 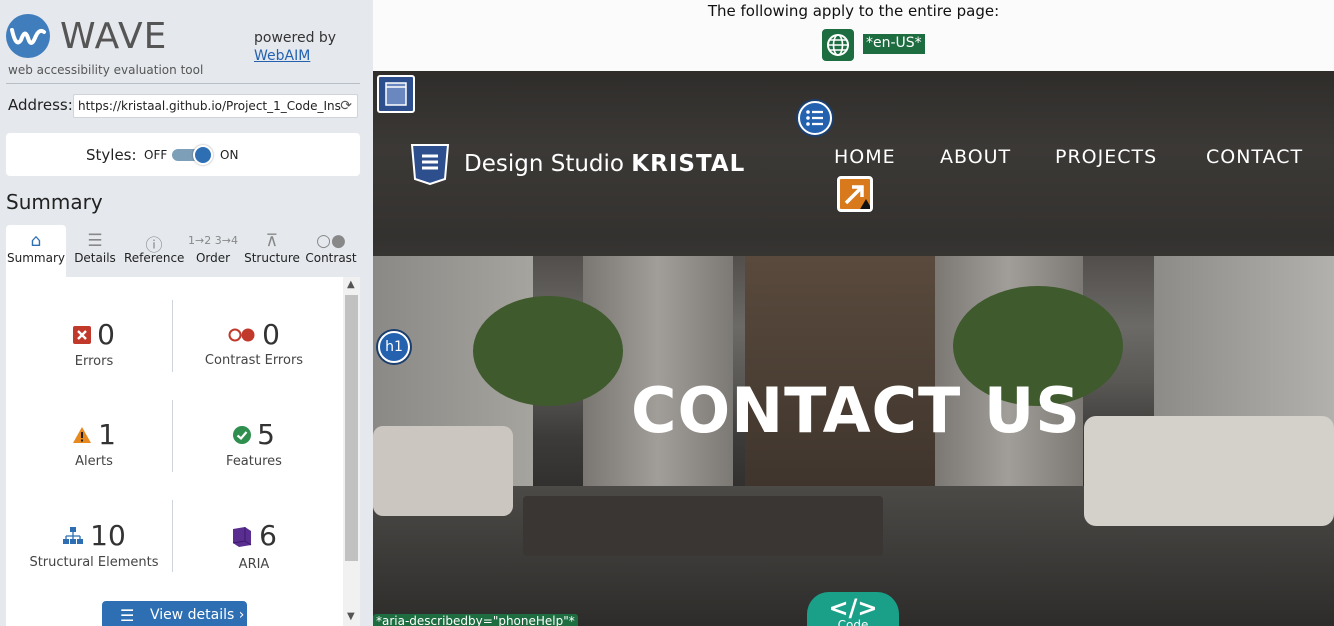 What do you see at coordinates (94, 361) in the screenshot?
I see `errors-label: Errors` at bounding box center [94, 361].